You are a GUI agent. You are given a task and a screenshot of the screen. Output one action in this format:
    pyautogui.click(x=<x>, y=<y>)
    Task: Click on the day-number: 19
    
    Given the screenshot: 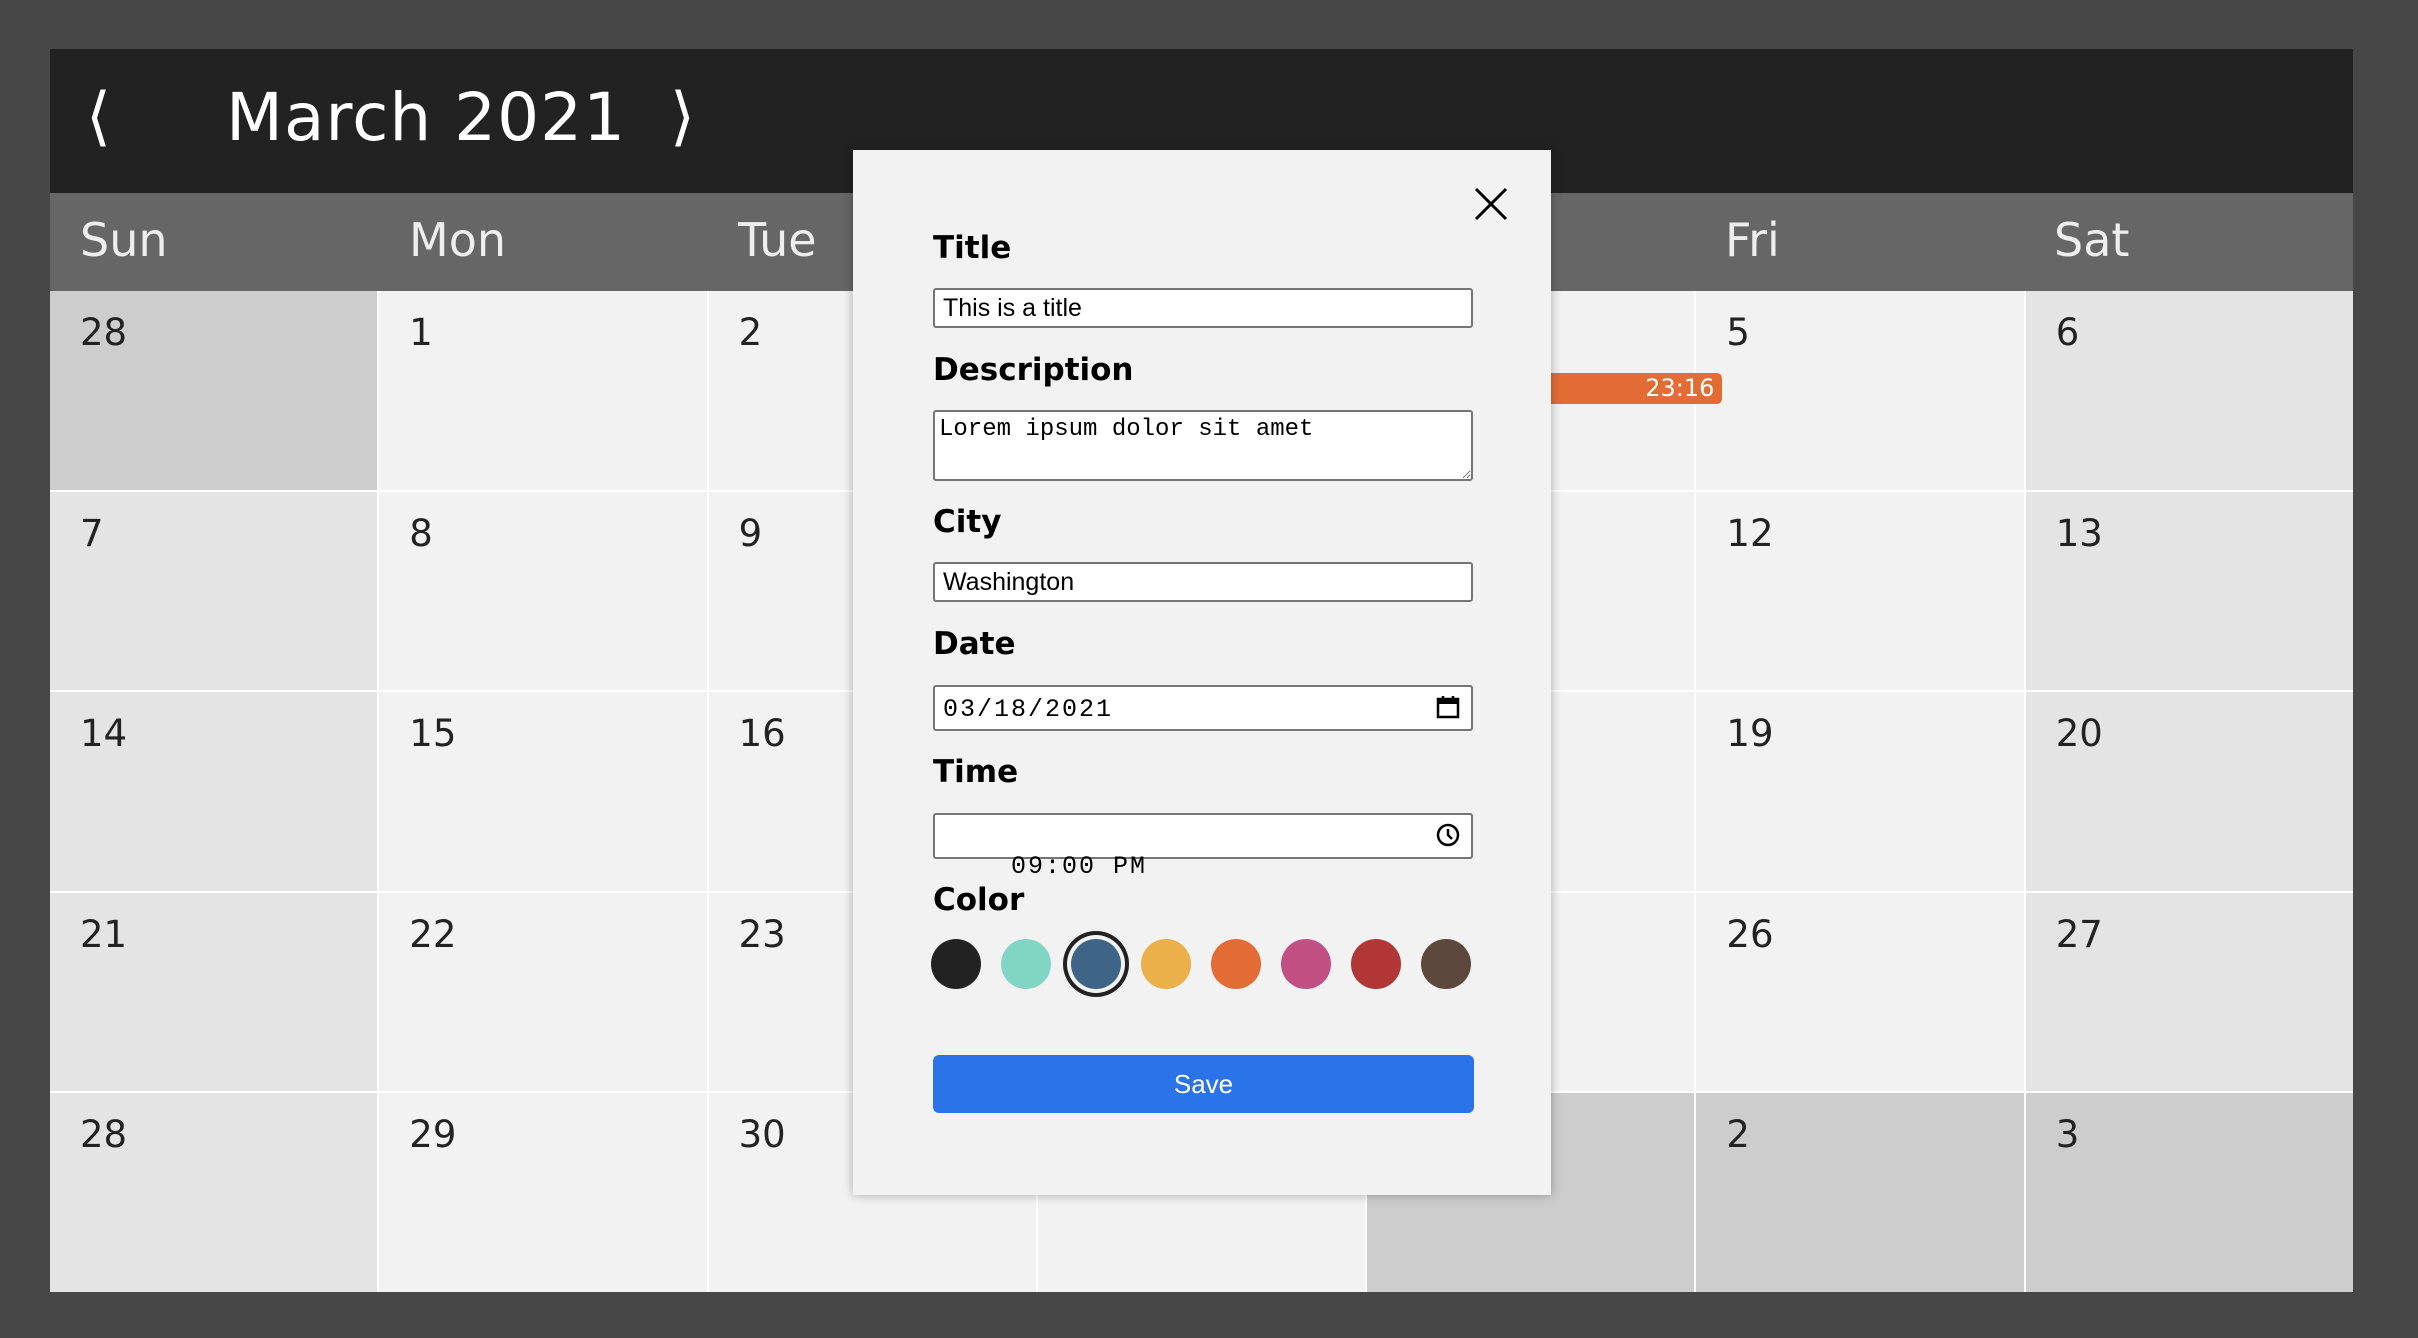 What is the action you would take?
    pyautogui.click(x=1750, y=734)
    